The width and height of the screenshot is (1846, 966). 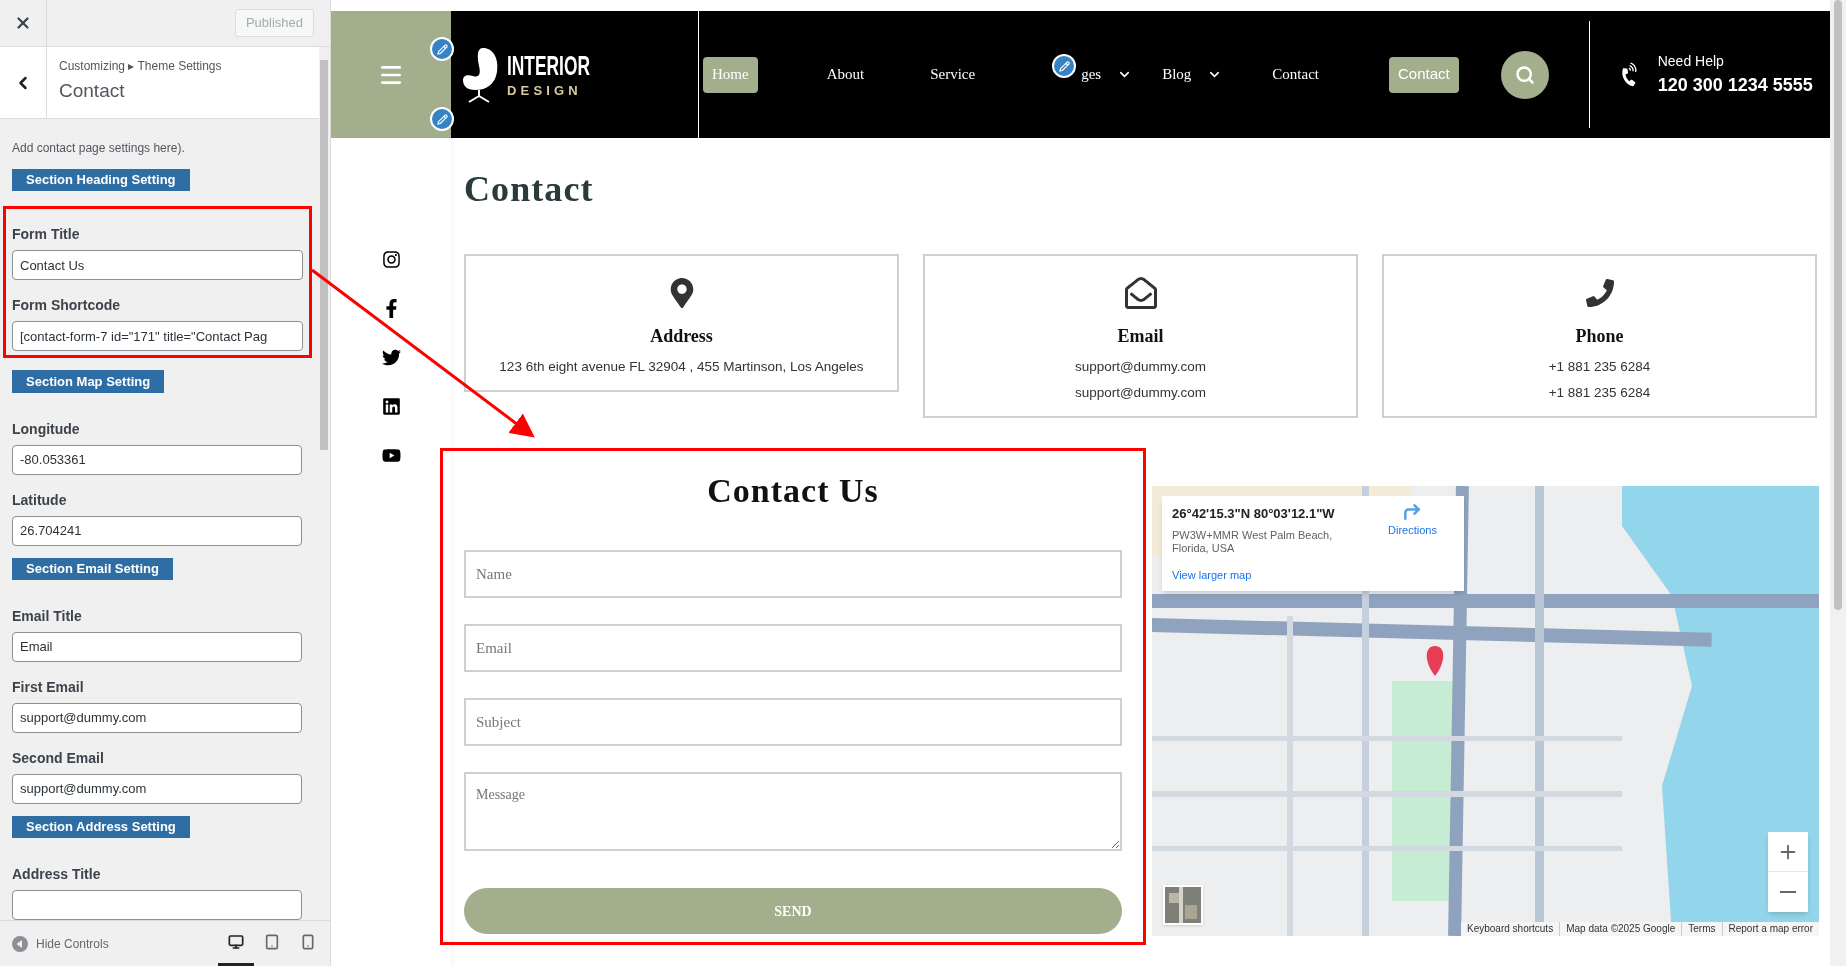 What do you see at coordinates (953, 74) in the screenshot?
I see `nav-link: Service` at bounding box center [953, 74].